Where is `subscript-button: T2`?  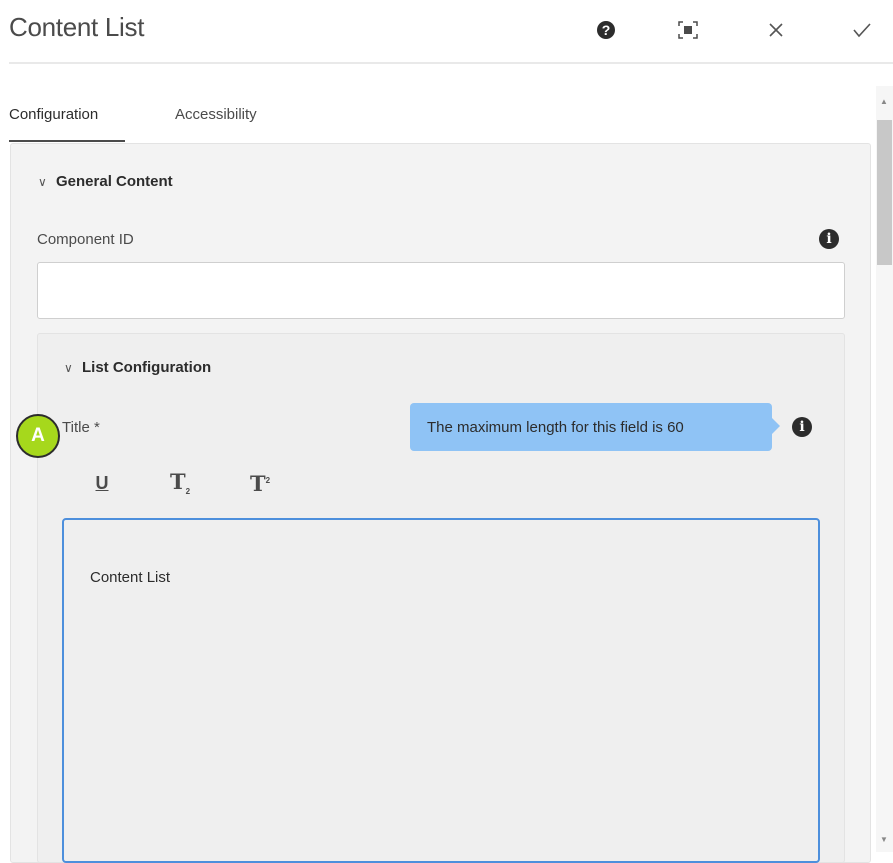
subscript-button: T2 is located at coordinates (180, 483).